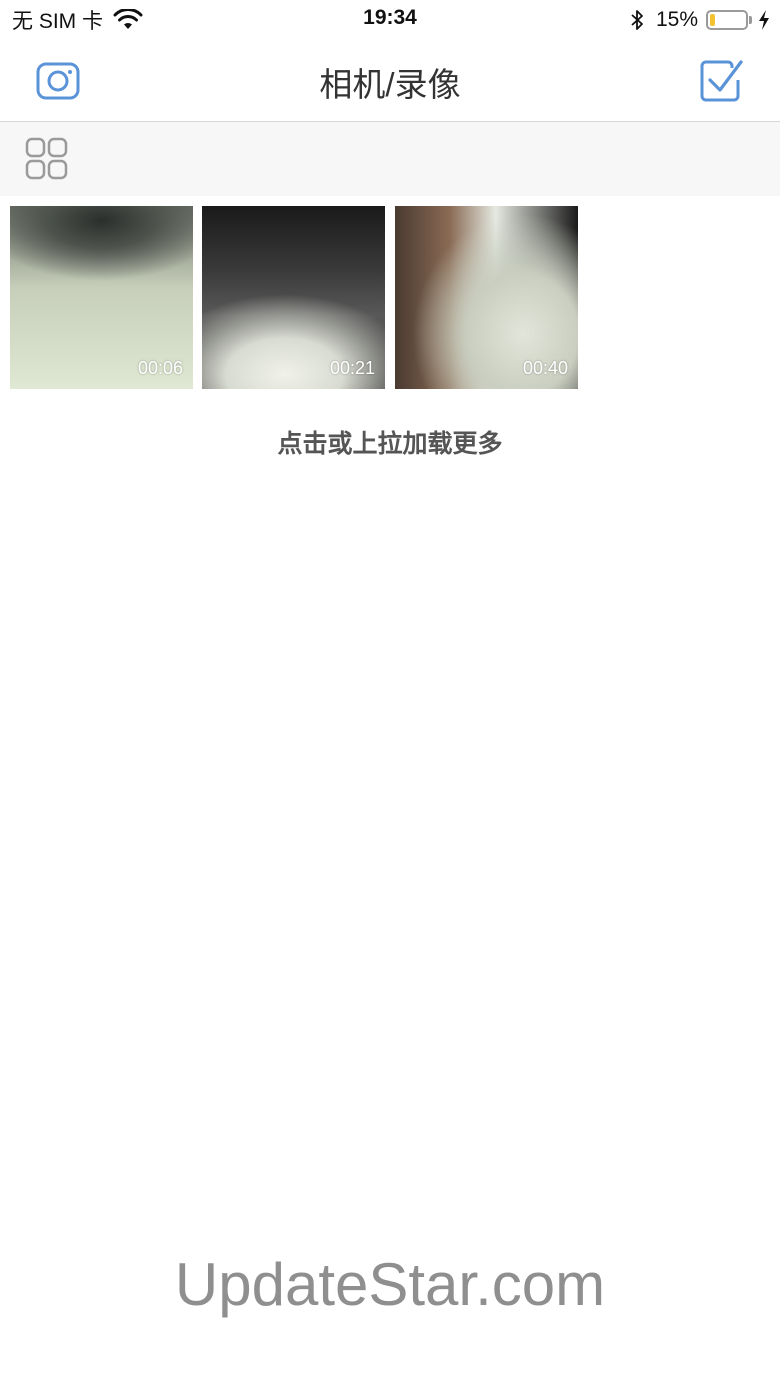 Image resolution: width=780 pixels, height=1387 pixels. Describe the element at coordinates (637, 20) in the screenshot. I see `bluetooth-icon` at that location.